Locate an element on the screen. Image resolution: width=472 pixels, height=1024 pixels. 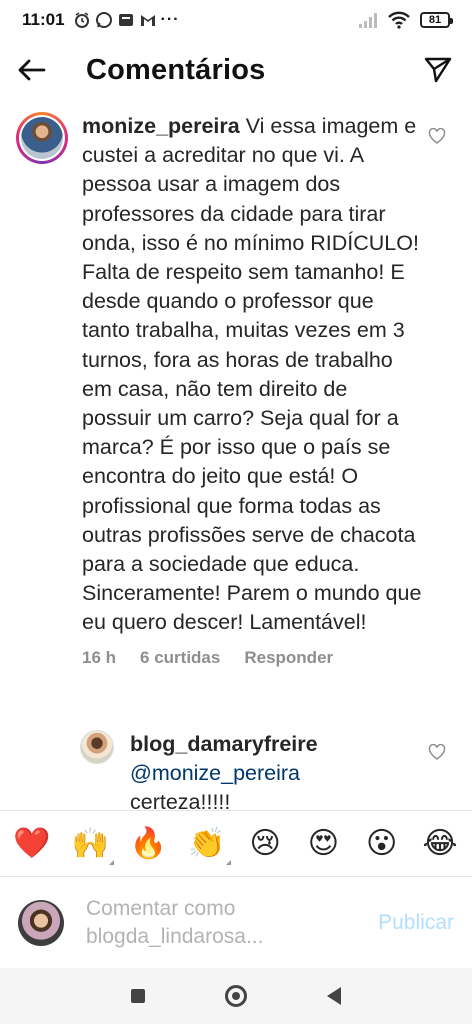
avatar is located at coordinates (42, 138).